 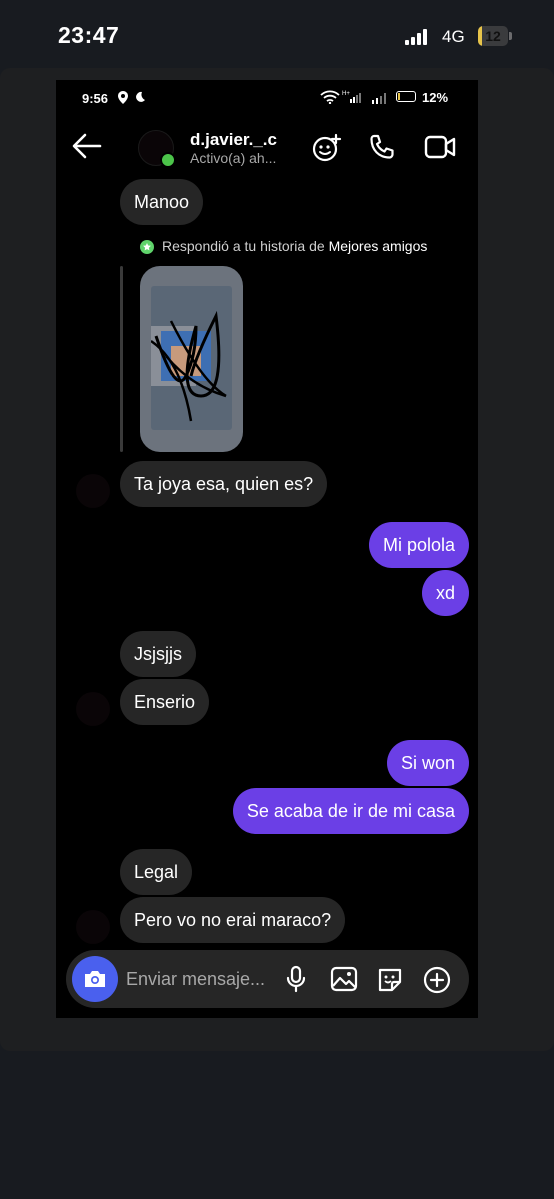 I want to click on message-bubble-incoming: Enserio, so click(x=165, y=702).